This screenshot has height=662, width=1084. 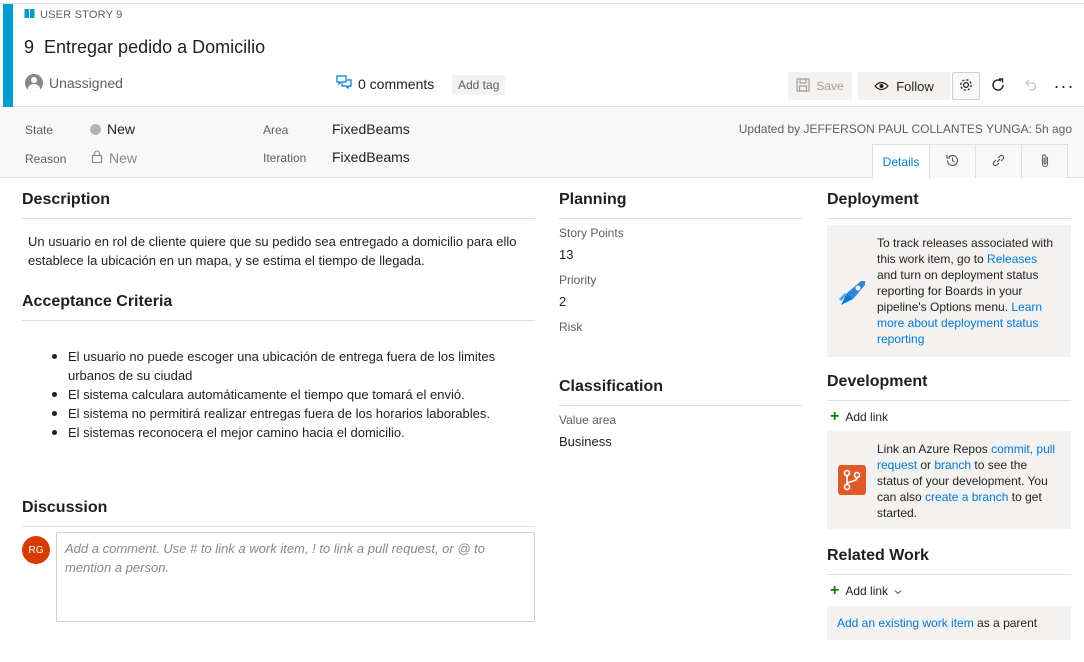 What do you see at coordinates (97, 301) in the screenshot?
I see `acceptance-criteria-heading: Acceptance Criteria` at bounding box center [97, 301].